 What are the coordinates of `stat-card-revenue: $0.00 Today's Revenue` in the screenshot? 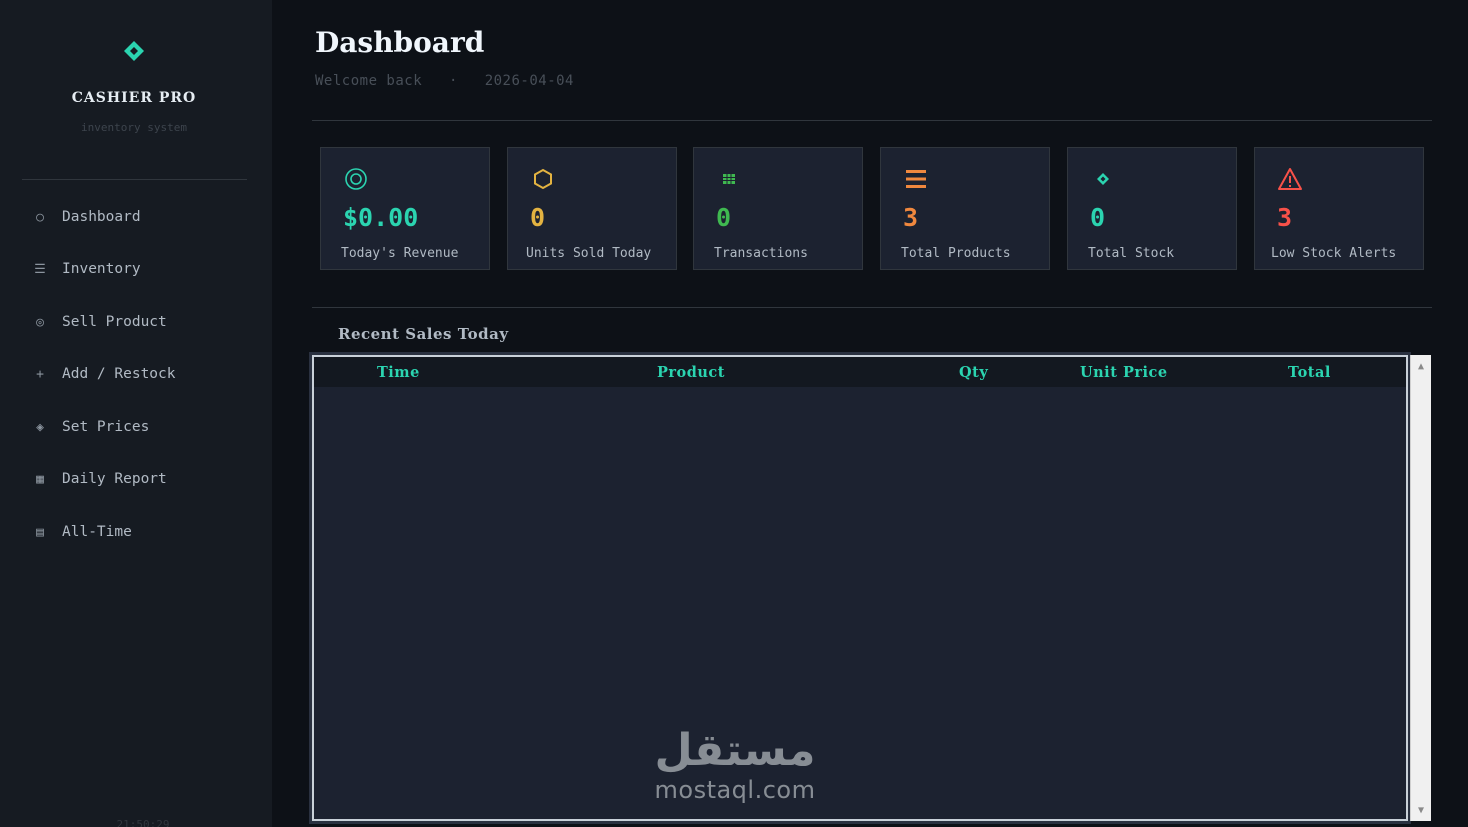 It's located at (405, 208).